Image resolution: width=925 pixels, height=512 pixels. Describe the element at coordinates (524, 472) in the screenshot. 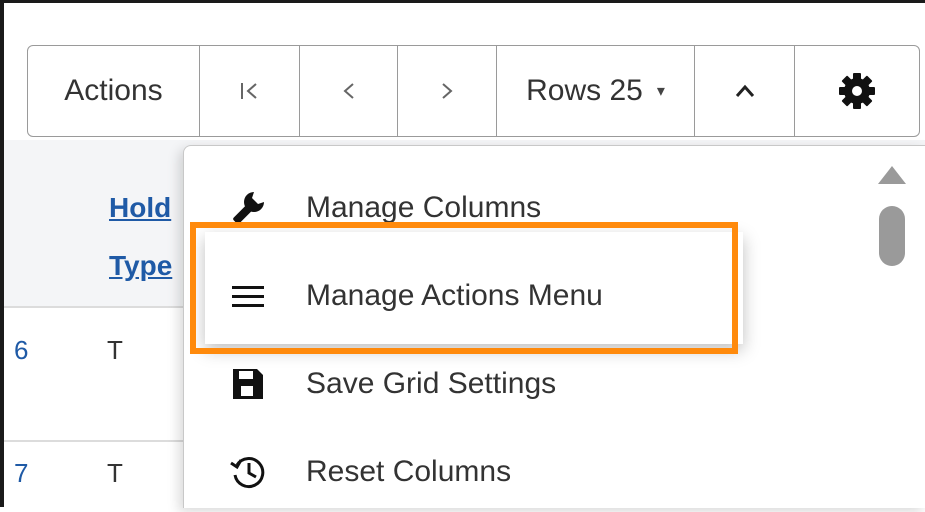

I see `menu-item-reset-columns: Reset Columns` at that location.